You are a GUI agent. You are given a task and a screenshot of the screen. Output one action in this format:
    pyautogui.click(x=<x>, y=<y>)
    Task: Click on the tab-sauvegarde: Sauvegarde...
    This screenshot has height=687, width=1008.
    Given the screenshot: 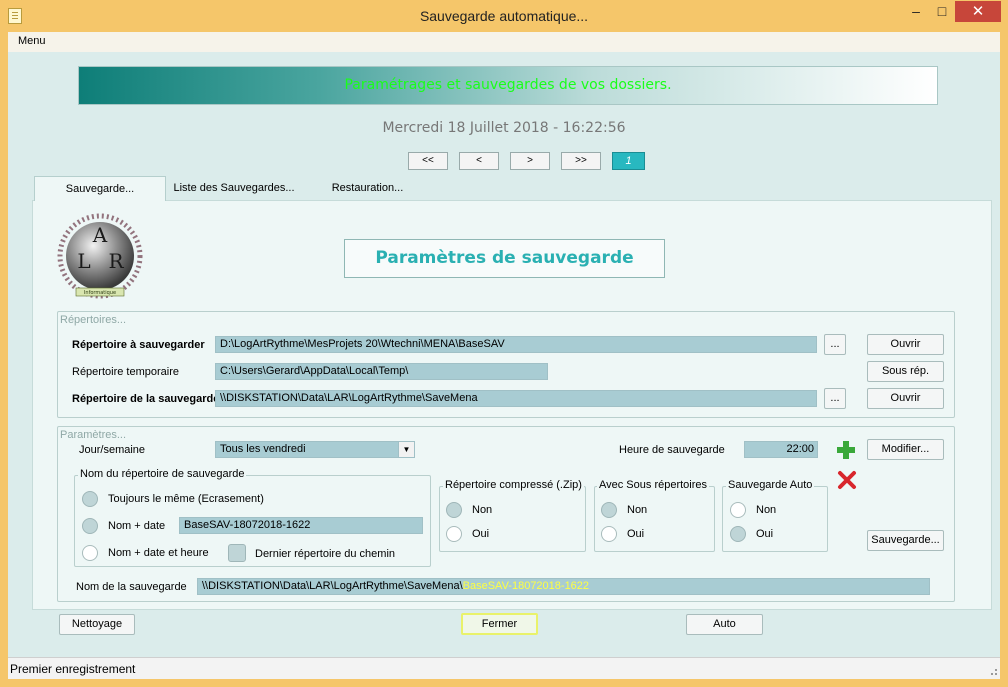 What is the action you would take?
    pyautogui.click(x=100, y=188)
    